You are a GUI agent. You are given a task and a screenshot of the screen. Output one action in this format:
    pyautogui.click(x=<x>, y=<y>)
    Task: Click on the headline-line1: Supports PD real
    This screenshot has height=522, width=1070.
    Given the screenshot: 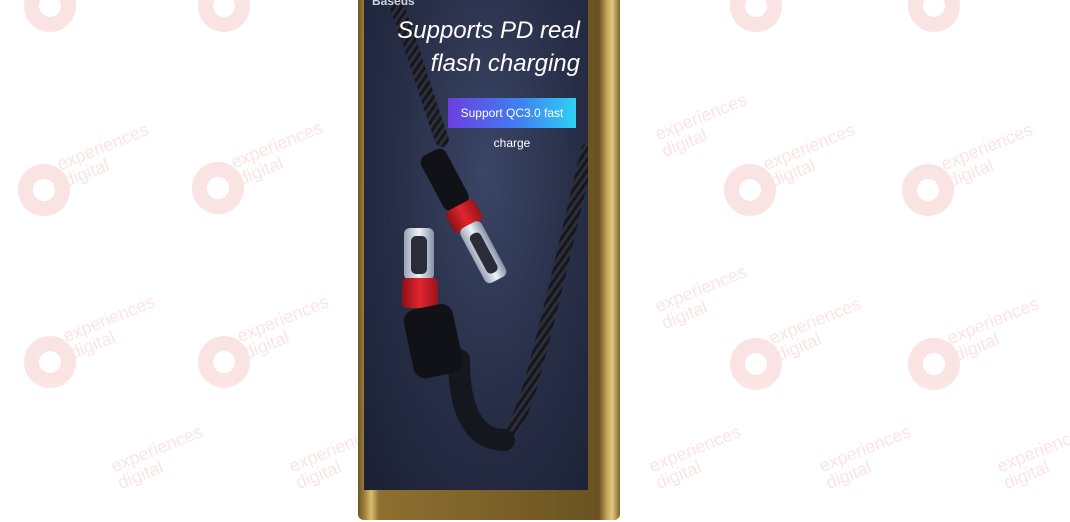 What is the action you would take?
    pyautogui.click(x=488, y=30)
    